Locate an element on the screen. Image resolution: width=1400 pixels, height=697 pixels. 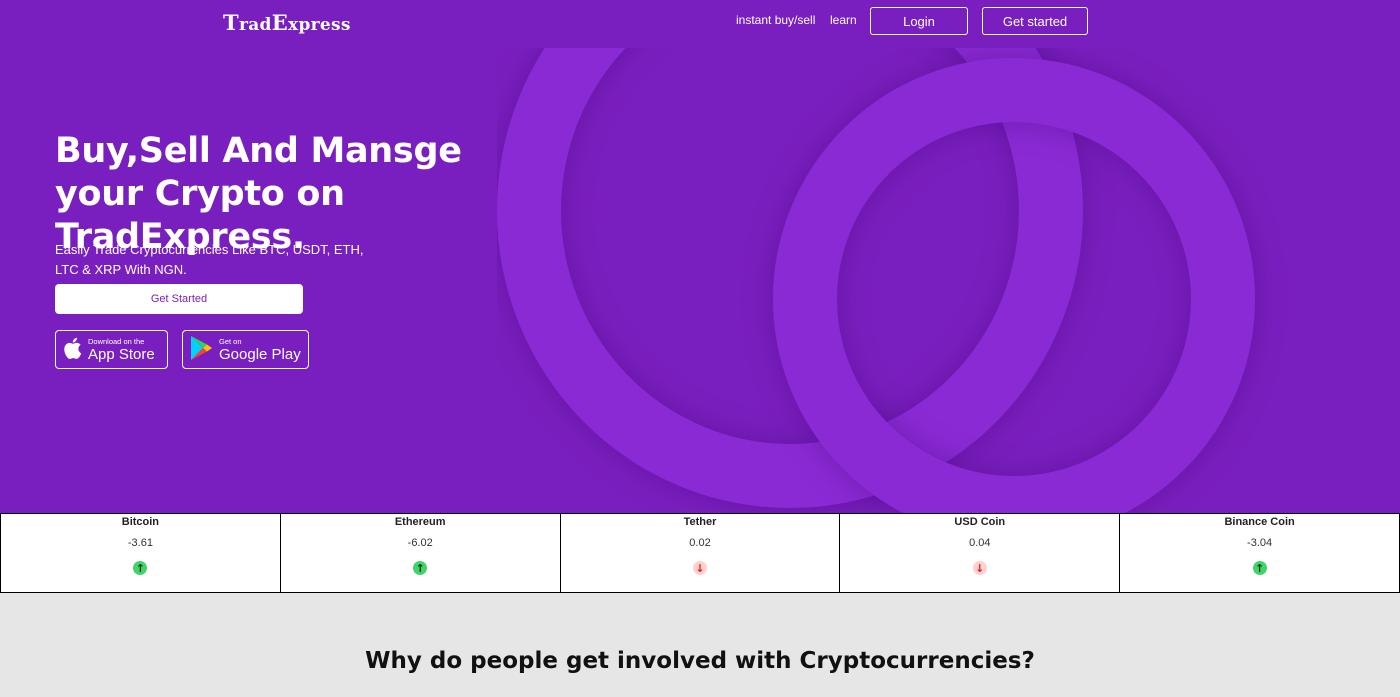
get-started-nav-button: Get started is located at coordinates (1035, 21).